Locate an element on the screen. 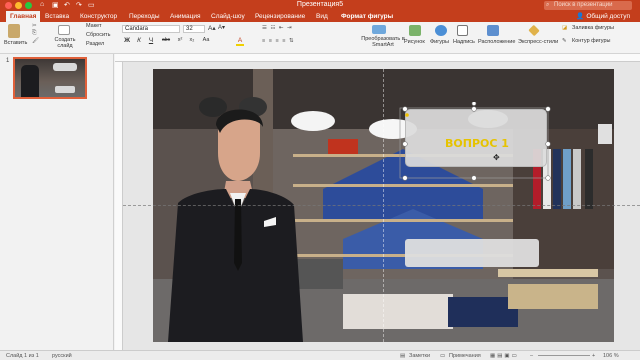 The image size is (640, 360). arrange-button: Расположение is located at coordinates (496, 42).